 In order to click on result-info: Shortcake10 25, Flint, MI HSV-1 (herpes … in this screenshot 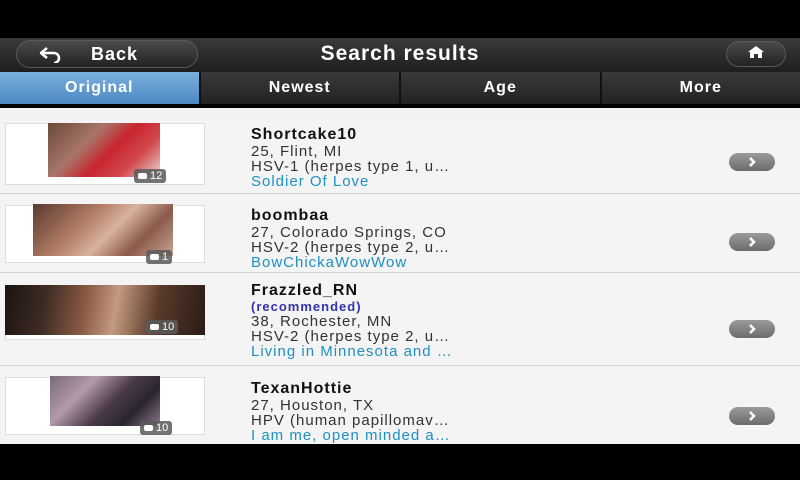, I will do `click(431, 157)`.